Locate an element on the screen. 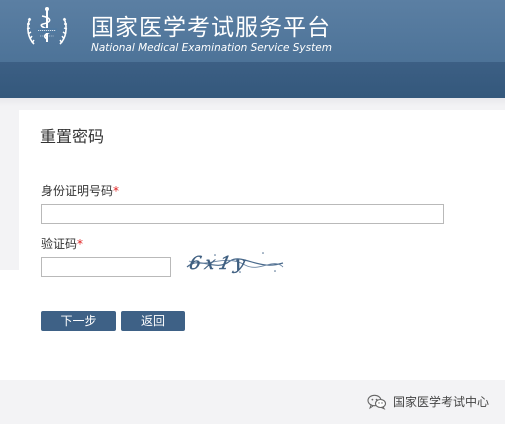 The image size is (505, 424). watermark: 国家医学考试中心 is located at coordinates (428, 402).